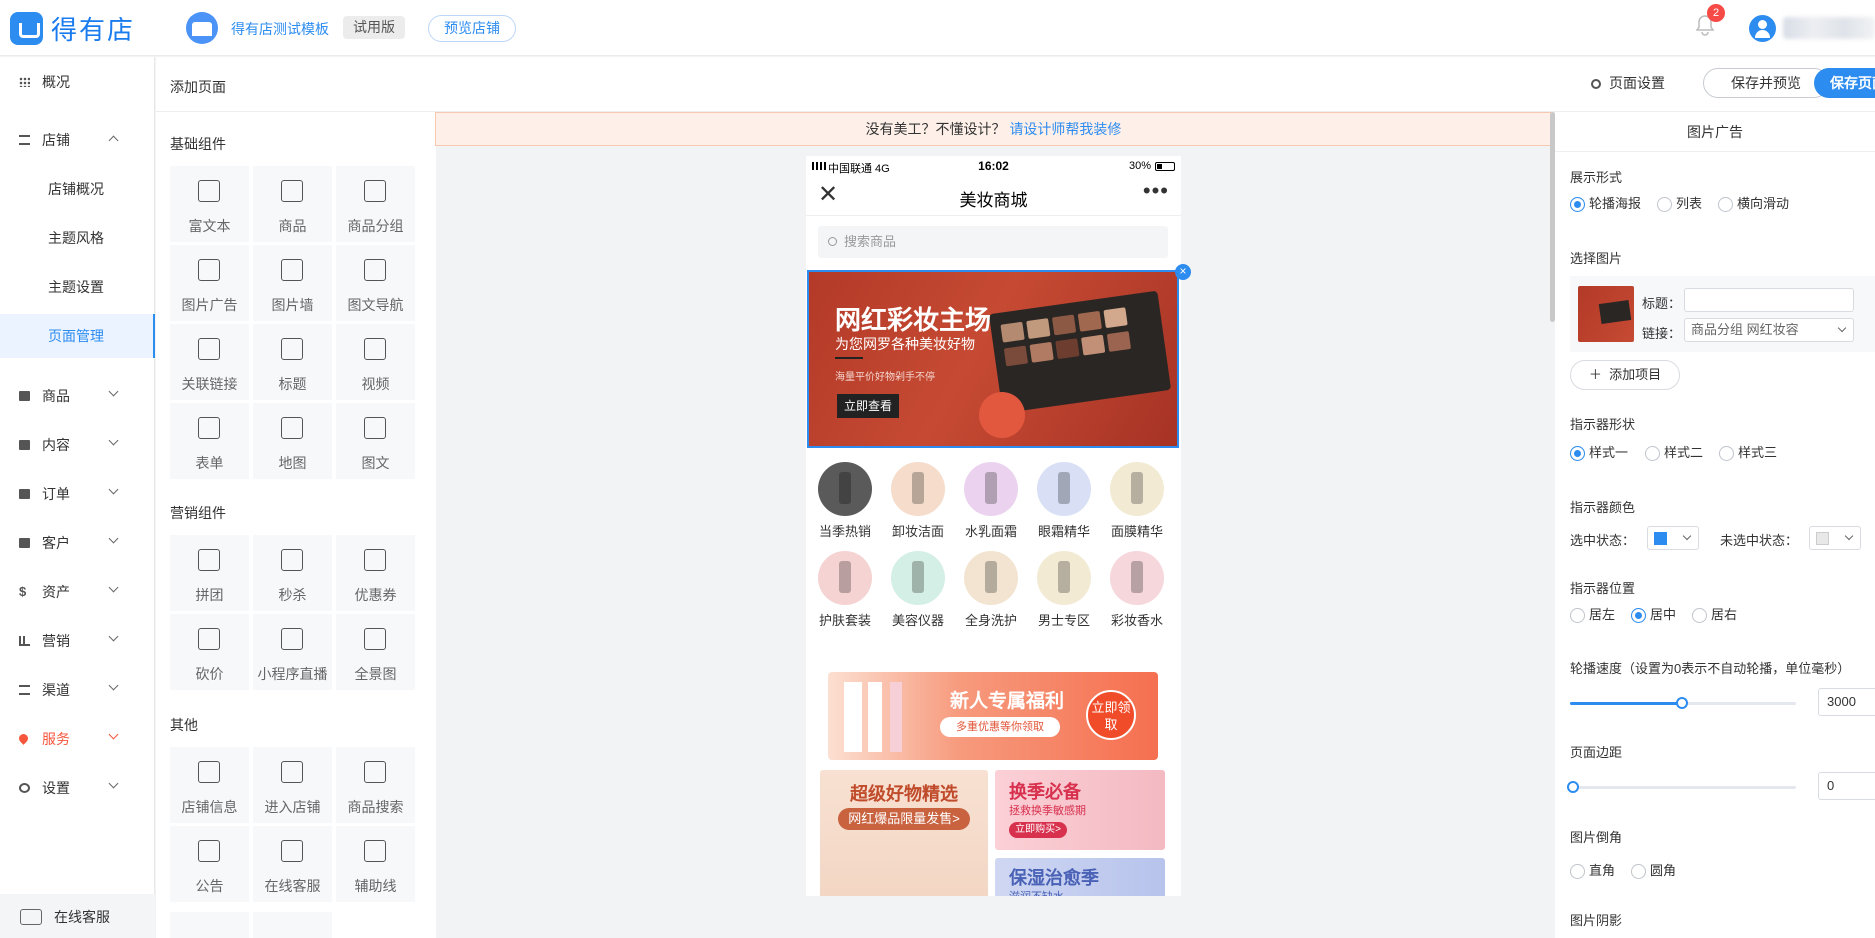 The width and height of the screenshot is (1875, 938). I want to click on sidebar-item-content: 内容, so click(77, 445).